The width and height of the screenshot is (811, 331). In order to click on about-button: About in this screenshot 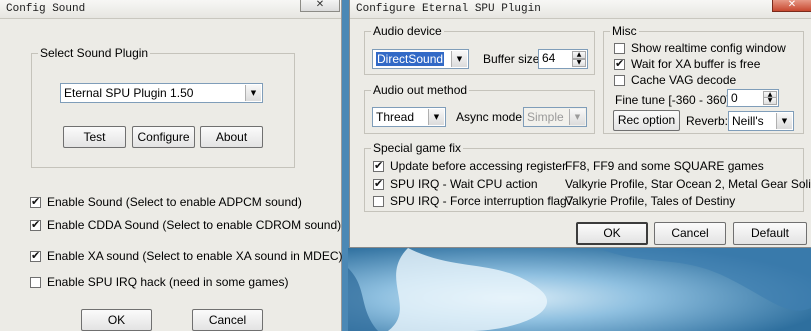, I will do `click(231, 137)`.